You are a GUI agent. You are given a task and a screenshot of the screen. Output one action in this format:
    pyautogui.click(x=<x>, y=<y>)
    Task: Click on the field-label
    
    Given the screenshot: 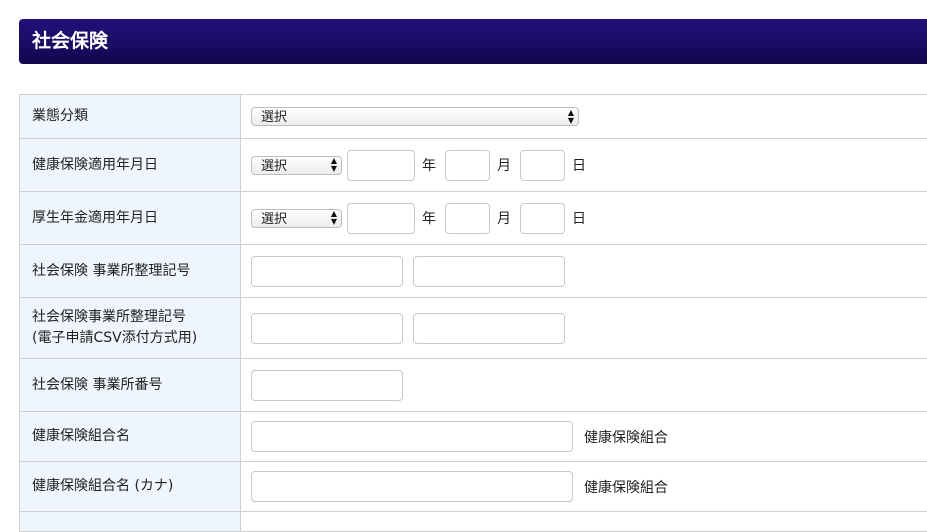 What is the action you would take?
    pyautogui.click(x=130, y=522)
    